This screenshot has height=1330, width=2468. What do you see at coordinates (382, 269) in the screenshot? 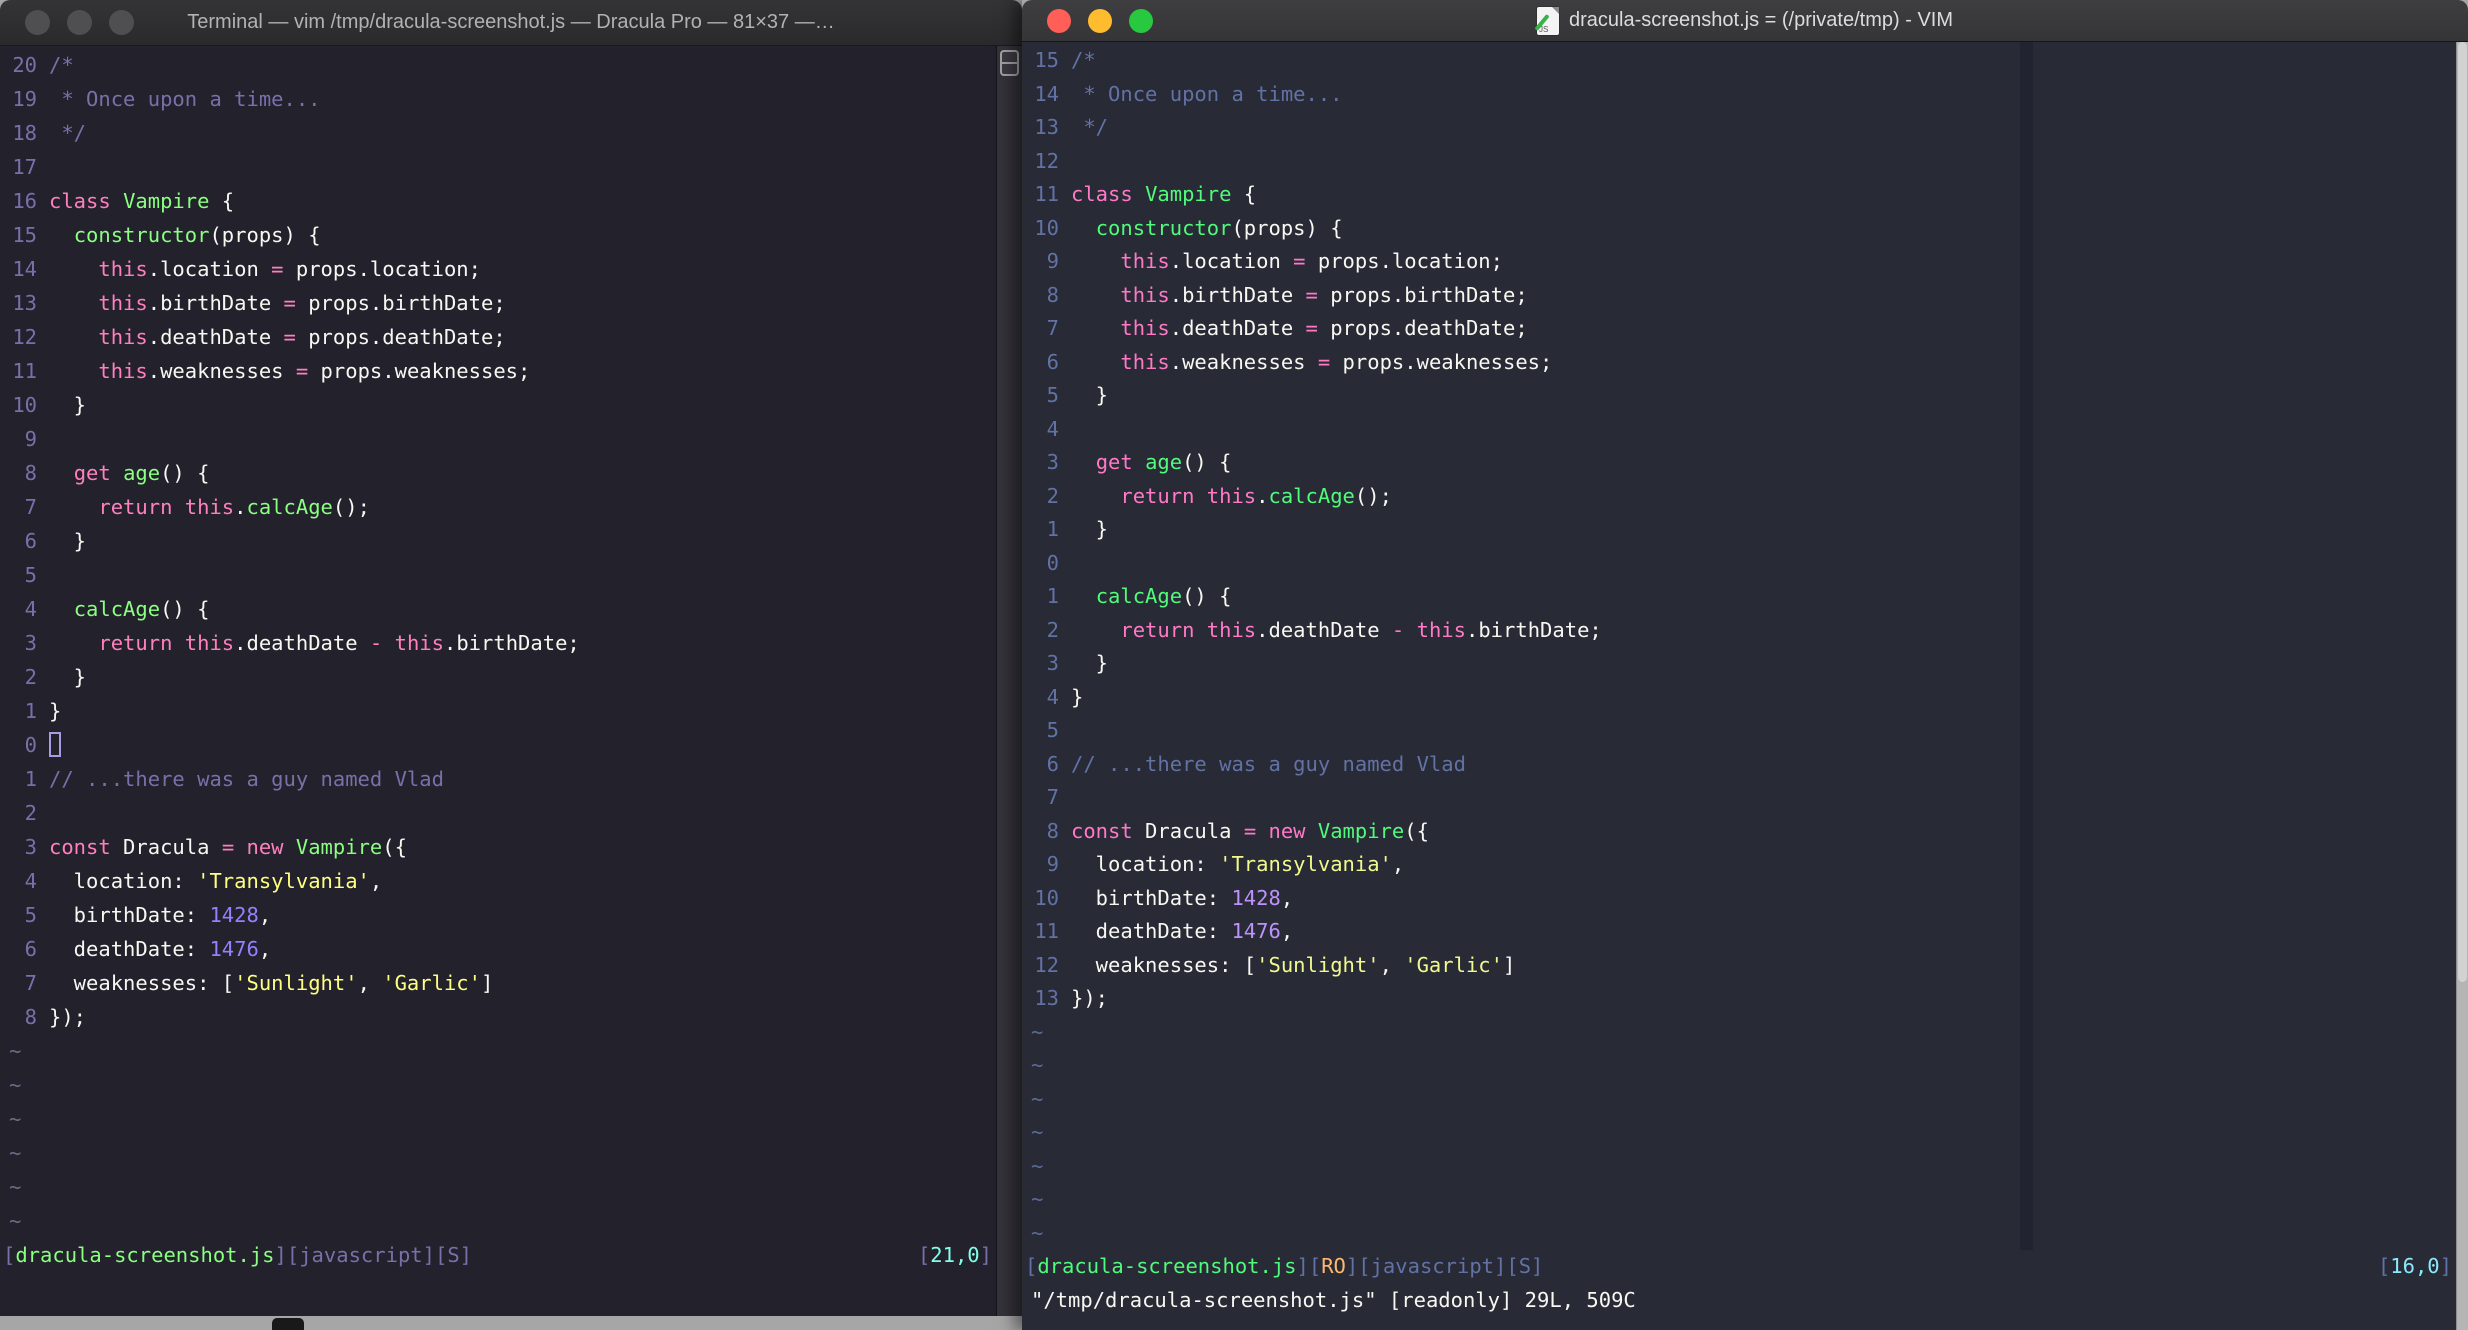
I see `code-segment: props.location;` at bounding box center [382, 269].